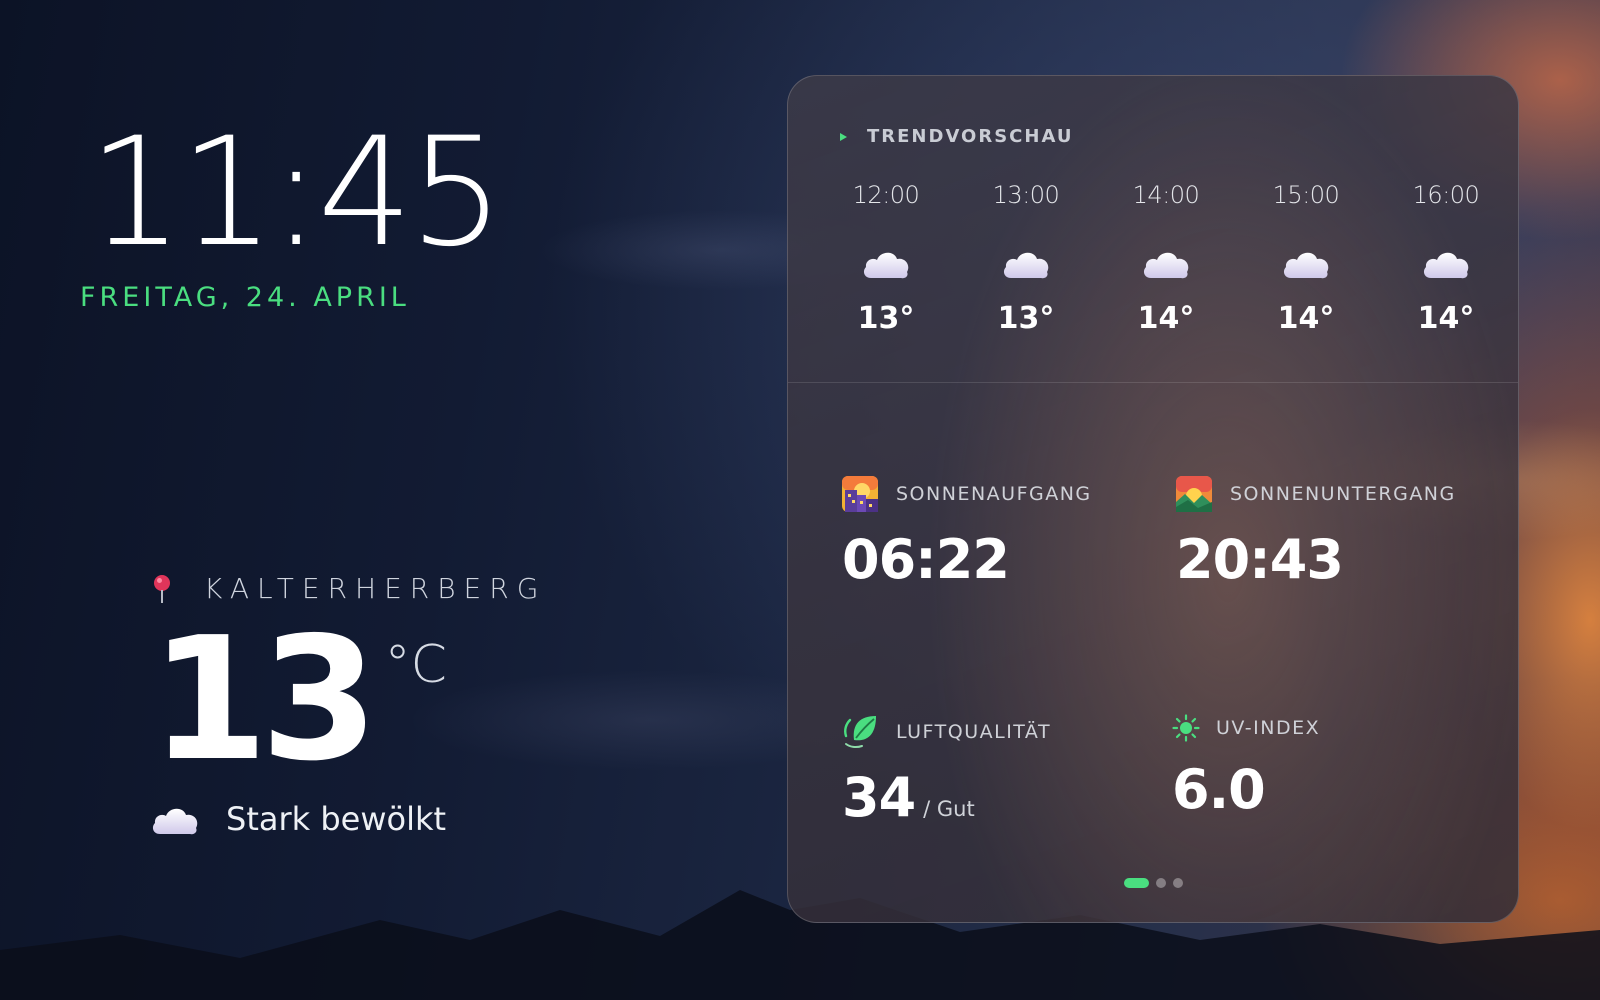  I want to click on sun-icon, so click(1186, 728).